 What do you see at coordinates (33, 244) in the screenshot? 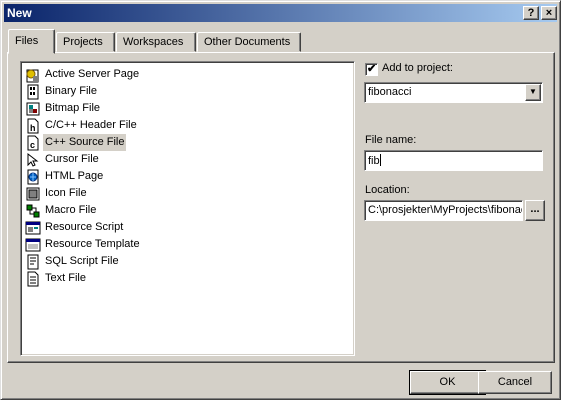
I see `resource-template-icon` at bounding box center [33, 244].